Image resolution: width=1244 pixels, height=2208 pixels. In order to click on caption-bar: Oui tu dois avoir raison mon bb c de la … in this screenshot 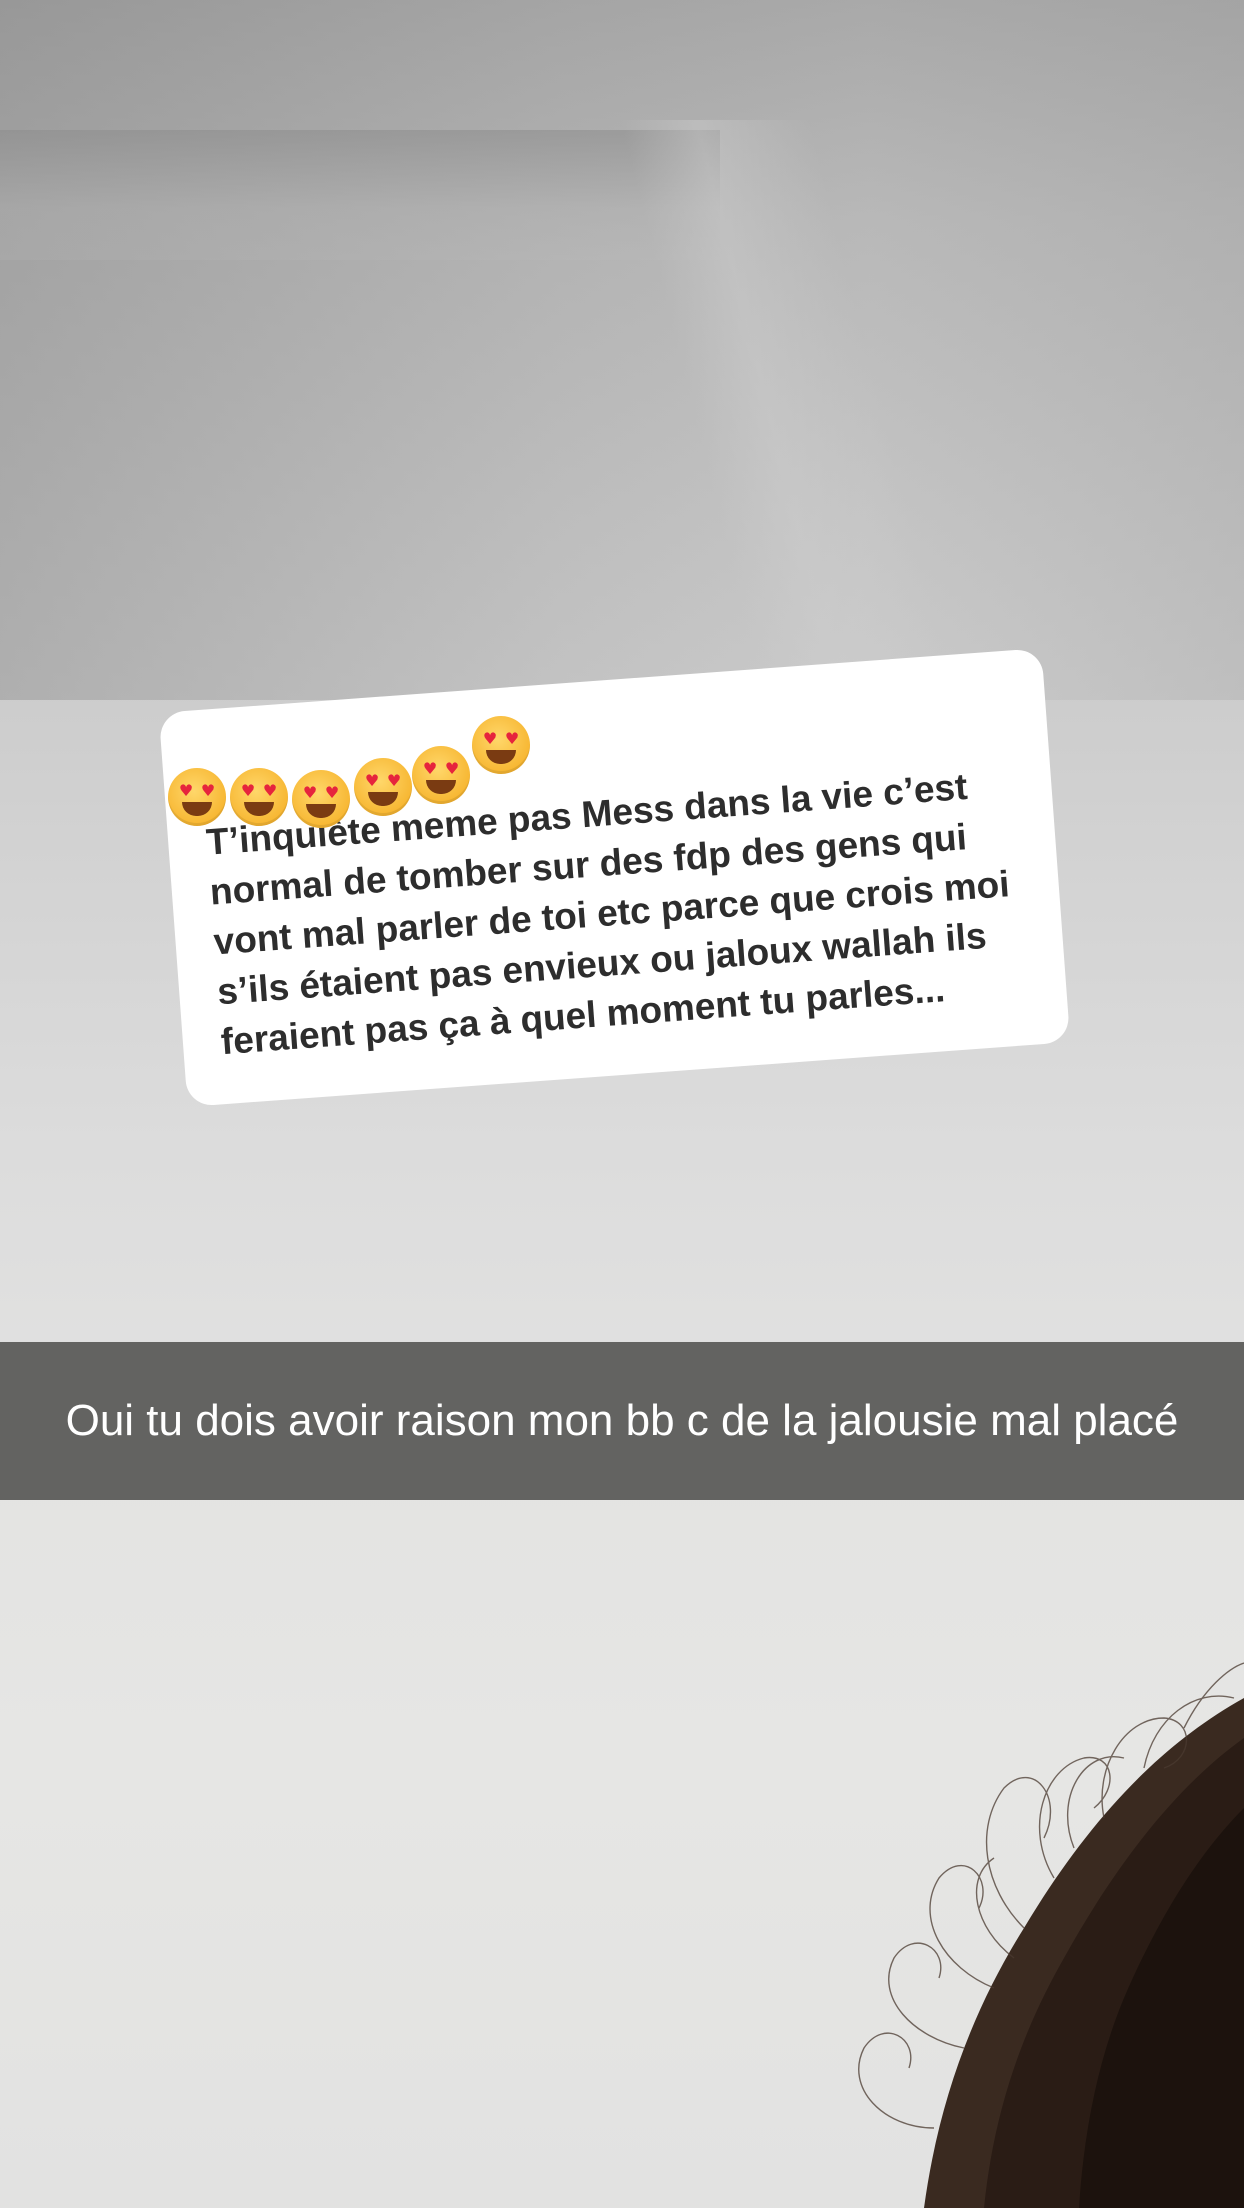, I will do `click(622, 1421)`.